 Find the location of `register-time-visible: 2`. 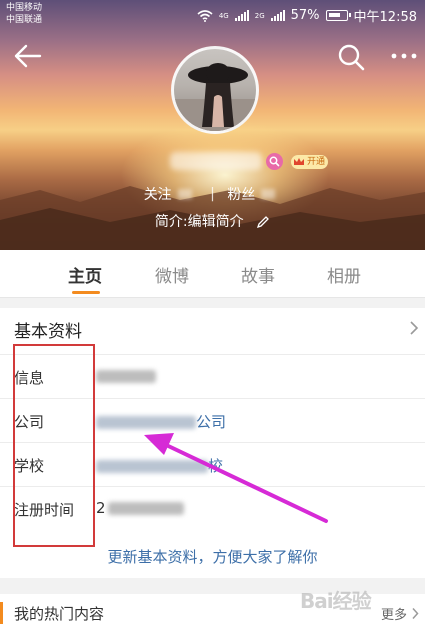

register-time-visible: 2 is located at coordinates (101, 508).